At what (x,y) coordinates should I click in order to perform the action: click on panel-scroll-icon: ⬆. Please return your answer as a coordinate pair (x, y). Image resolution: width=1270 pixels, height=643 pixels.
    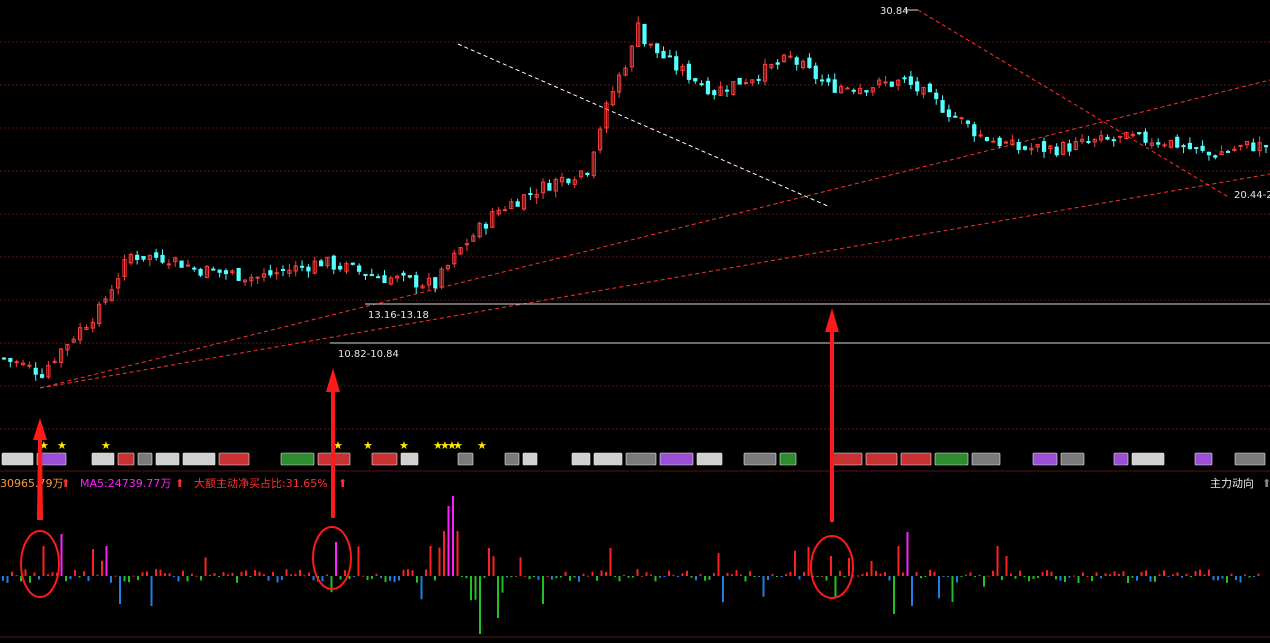
    Looking at the image, I should click on (1266, 483).